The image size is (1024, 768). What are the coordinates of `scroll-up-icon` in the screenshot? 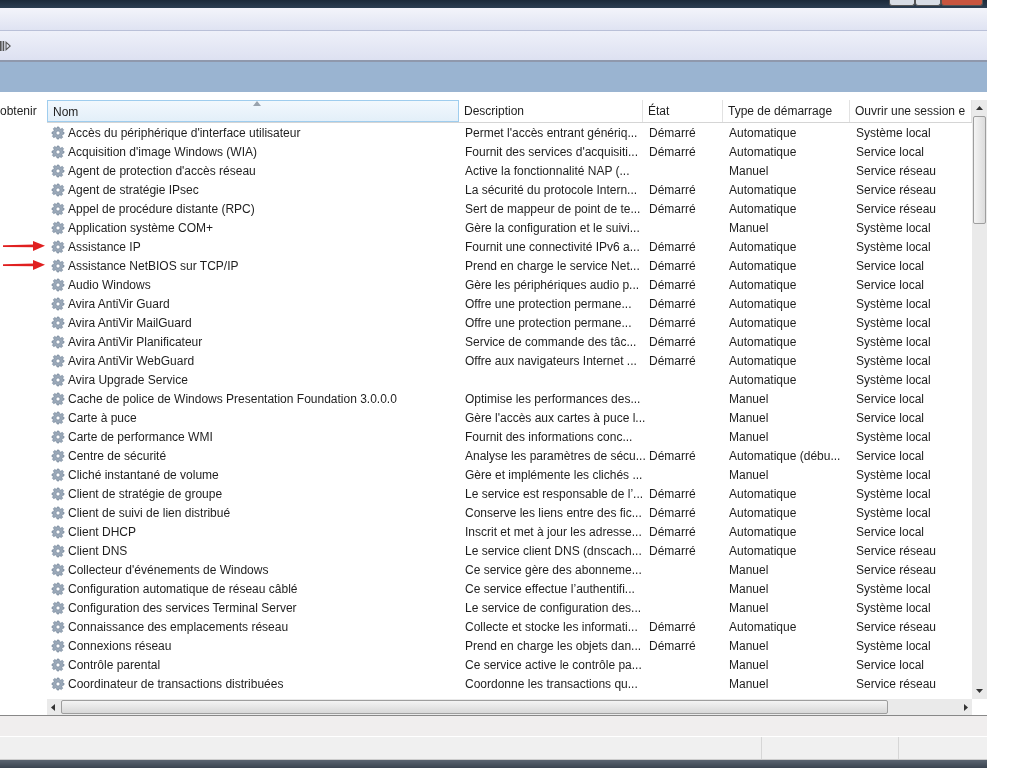 It's located at (979, 108).